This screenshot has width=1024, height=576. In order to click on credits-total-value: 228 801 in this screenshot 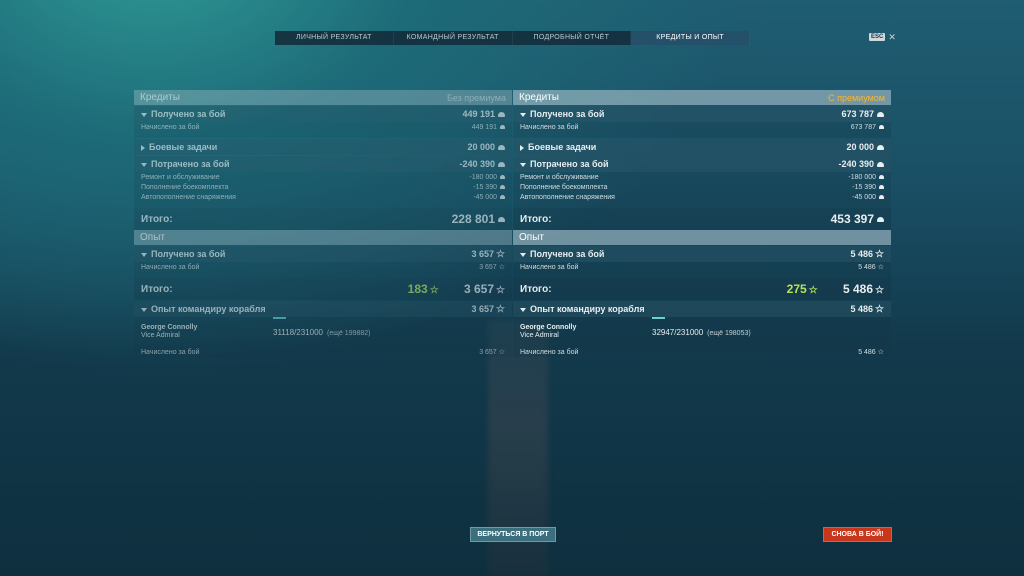, I will do `click(473, 219)`.